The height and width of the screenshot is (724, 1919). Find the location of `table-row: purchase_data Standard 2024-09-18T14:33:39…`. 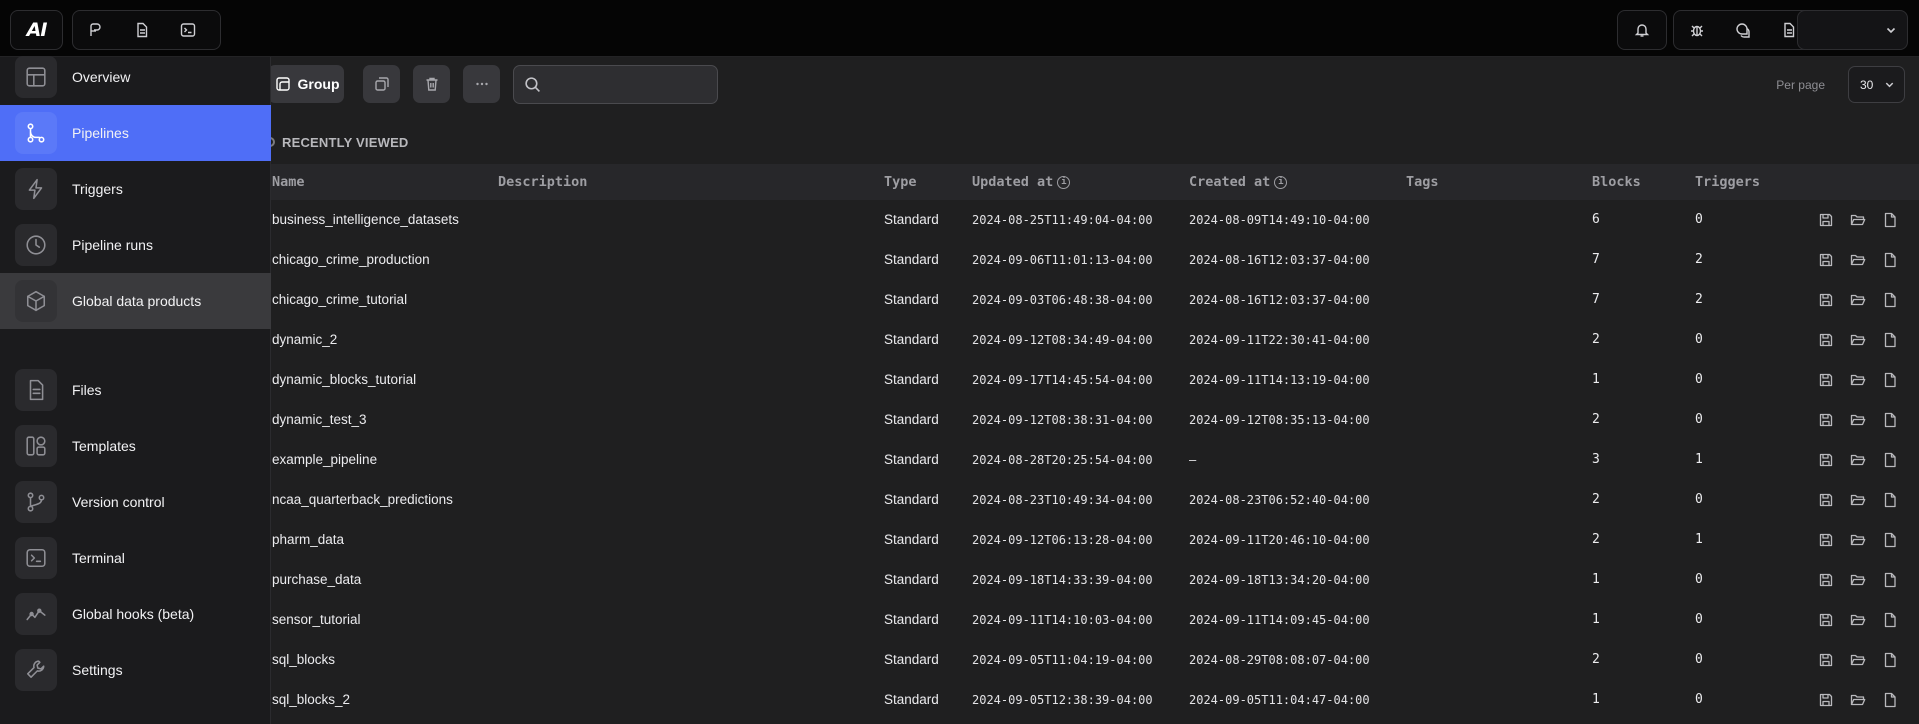

table-row: purchase_data Standard 2024-09-18T14:33:39… is located at coordinates (1095, 580).